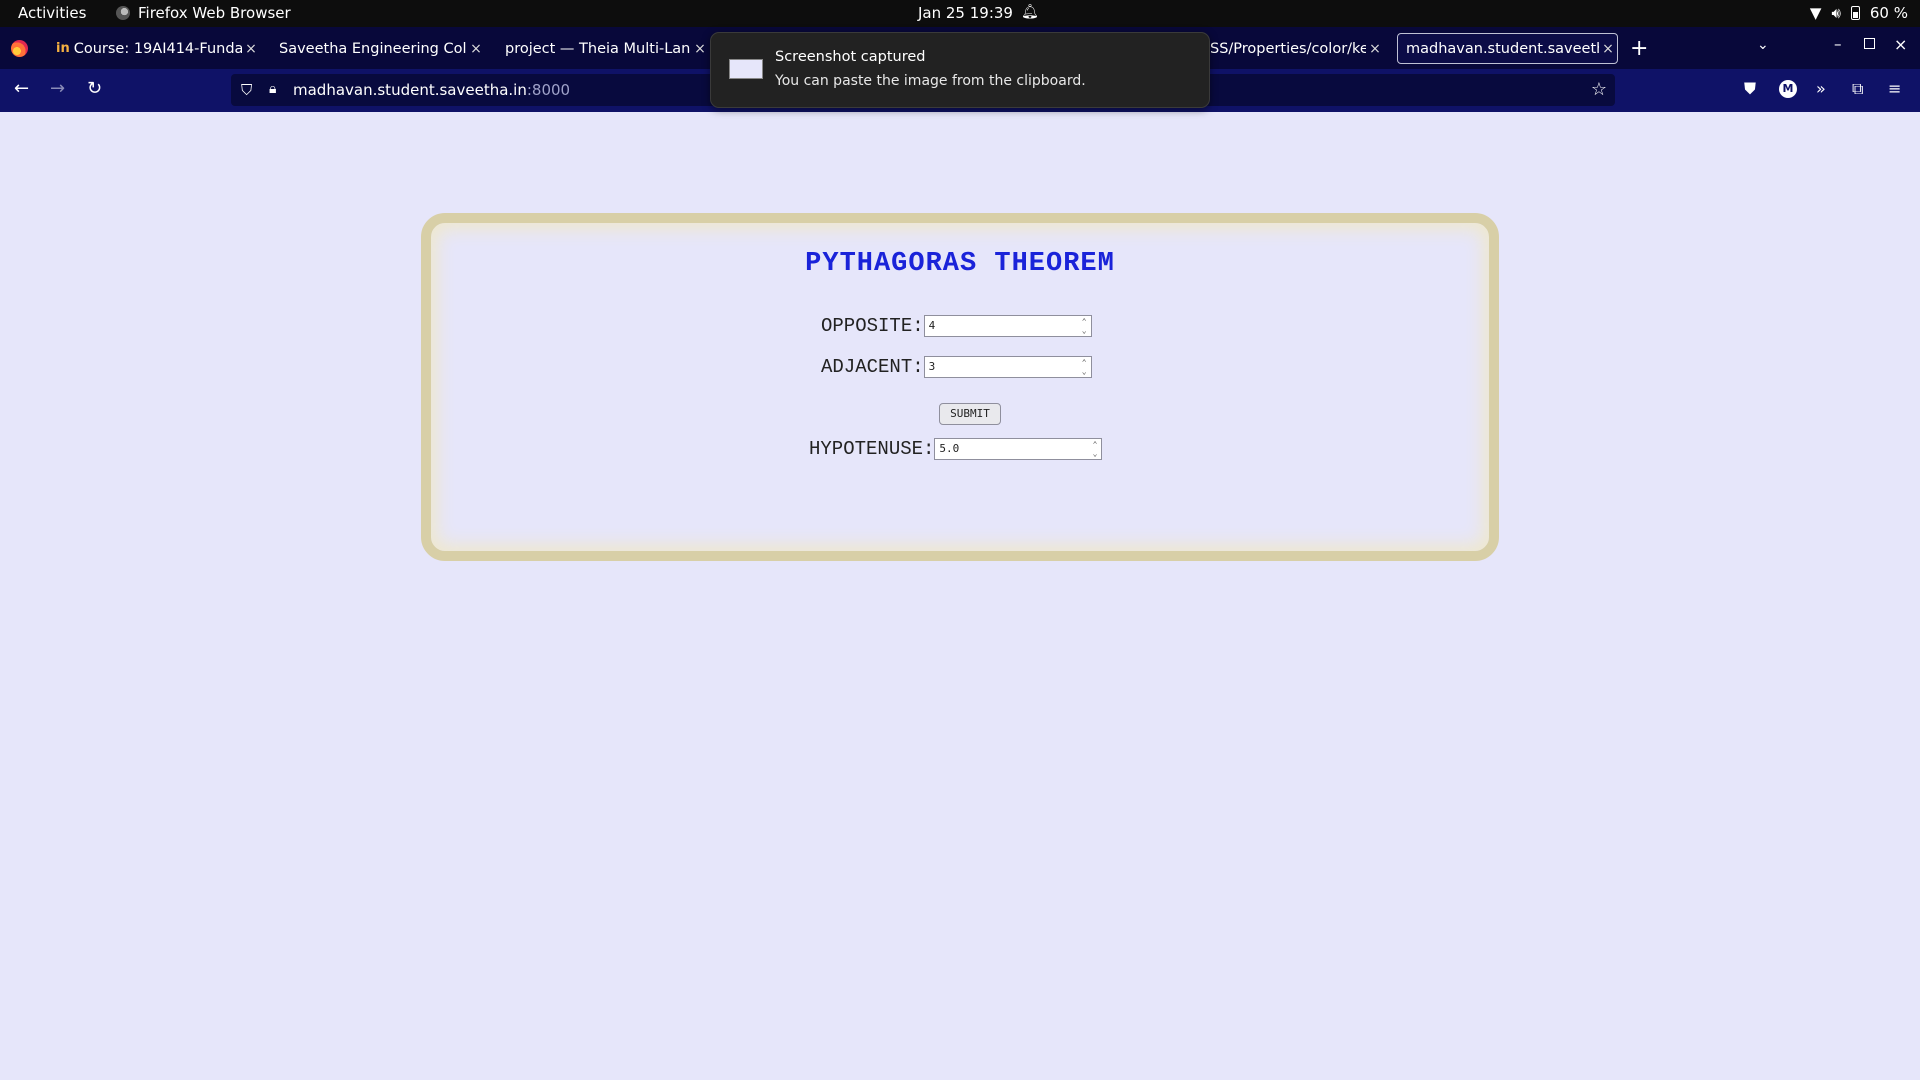  Describe the element at coordinates (1838, 44) in the screenshot. I see `minimize-icon: –` at that location.